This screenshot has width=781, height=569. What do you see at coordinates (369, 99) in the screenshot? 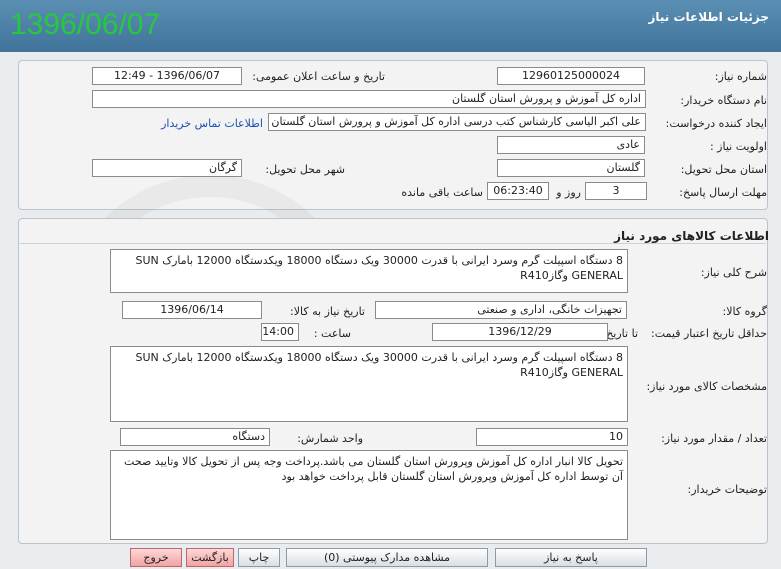
I see `buyer-field: اداره کل آموزش و پرورش استان گلستان` at bounding box center [369, 99].